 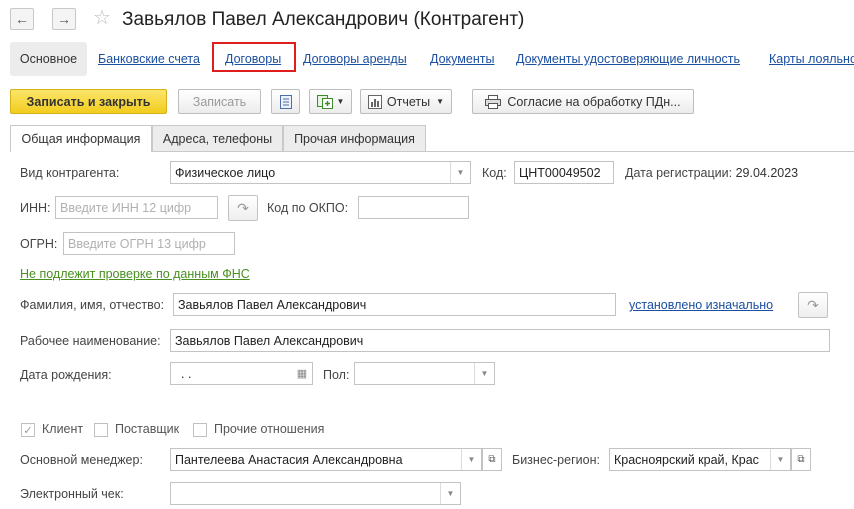 I want to click on manager-value: Пантелеева Анастасия Александровна, so click(x=289, y=459).